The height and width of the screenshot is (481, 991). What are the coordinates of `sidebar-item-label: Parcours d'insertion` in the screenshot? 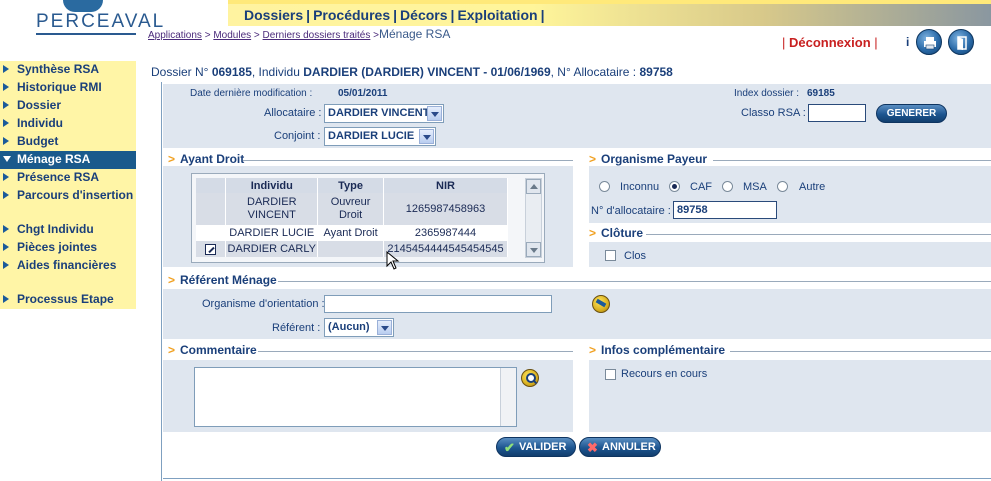 It's located at (75, 195).